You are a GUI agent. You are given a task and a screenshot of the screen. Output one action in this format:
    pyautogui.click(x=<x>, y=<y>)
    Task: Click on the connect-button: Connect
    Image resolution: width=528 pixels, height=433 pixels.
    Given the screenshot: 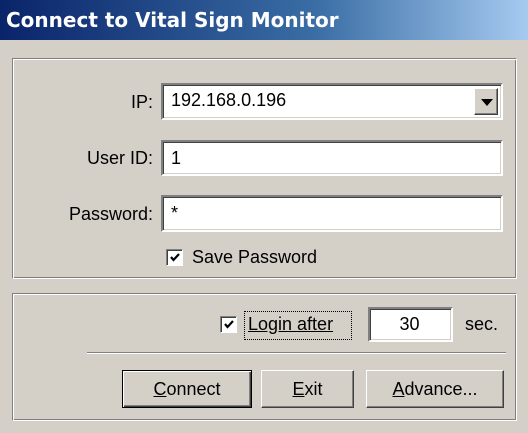 What is the action you would take?
    pyautogui.click(x=187, y=389)
    